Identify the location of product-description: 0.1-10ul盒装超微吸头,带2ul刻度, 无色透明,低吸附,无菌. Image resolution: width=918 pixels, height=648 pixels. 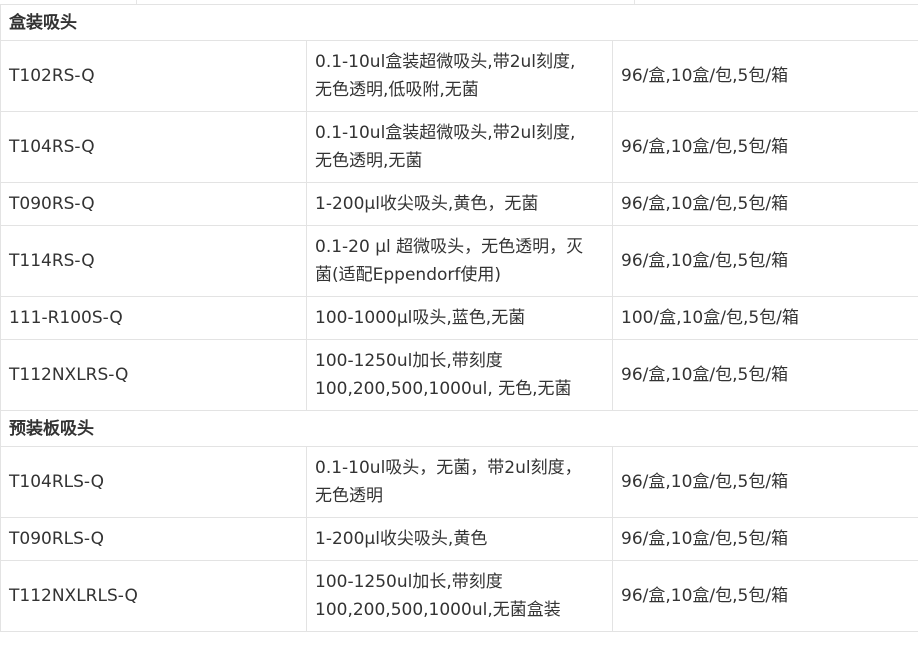
(459, 76).